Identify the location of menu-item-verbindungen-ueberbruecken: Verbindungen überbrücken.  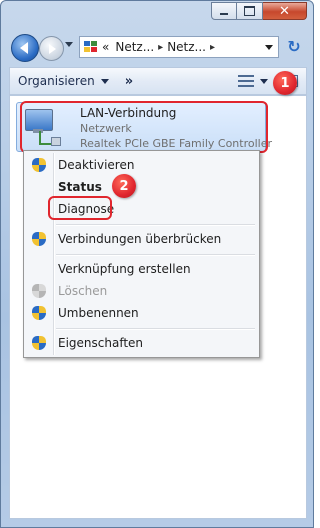
(141, 239).